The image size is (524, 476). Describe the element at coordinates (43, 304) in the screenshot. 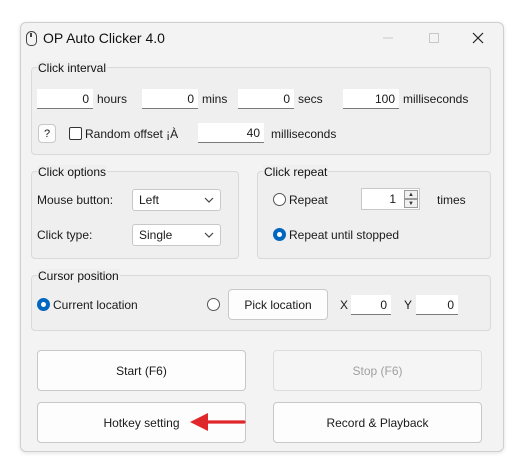

I see `current-location-radio` at that location.